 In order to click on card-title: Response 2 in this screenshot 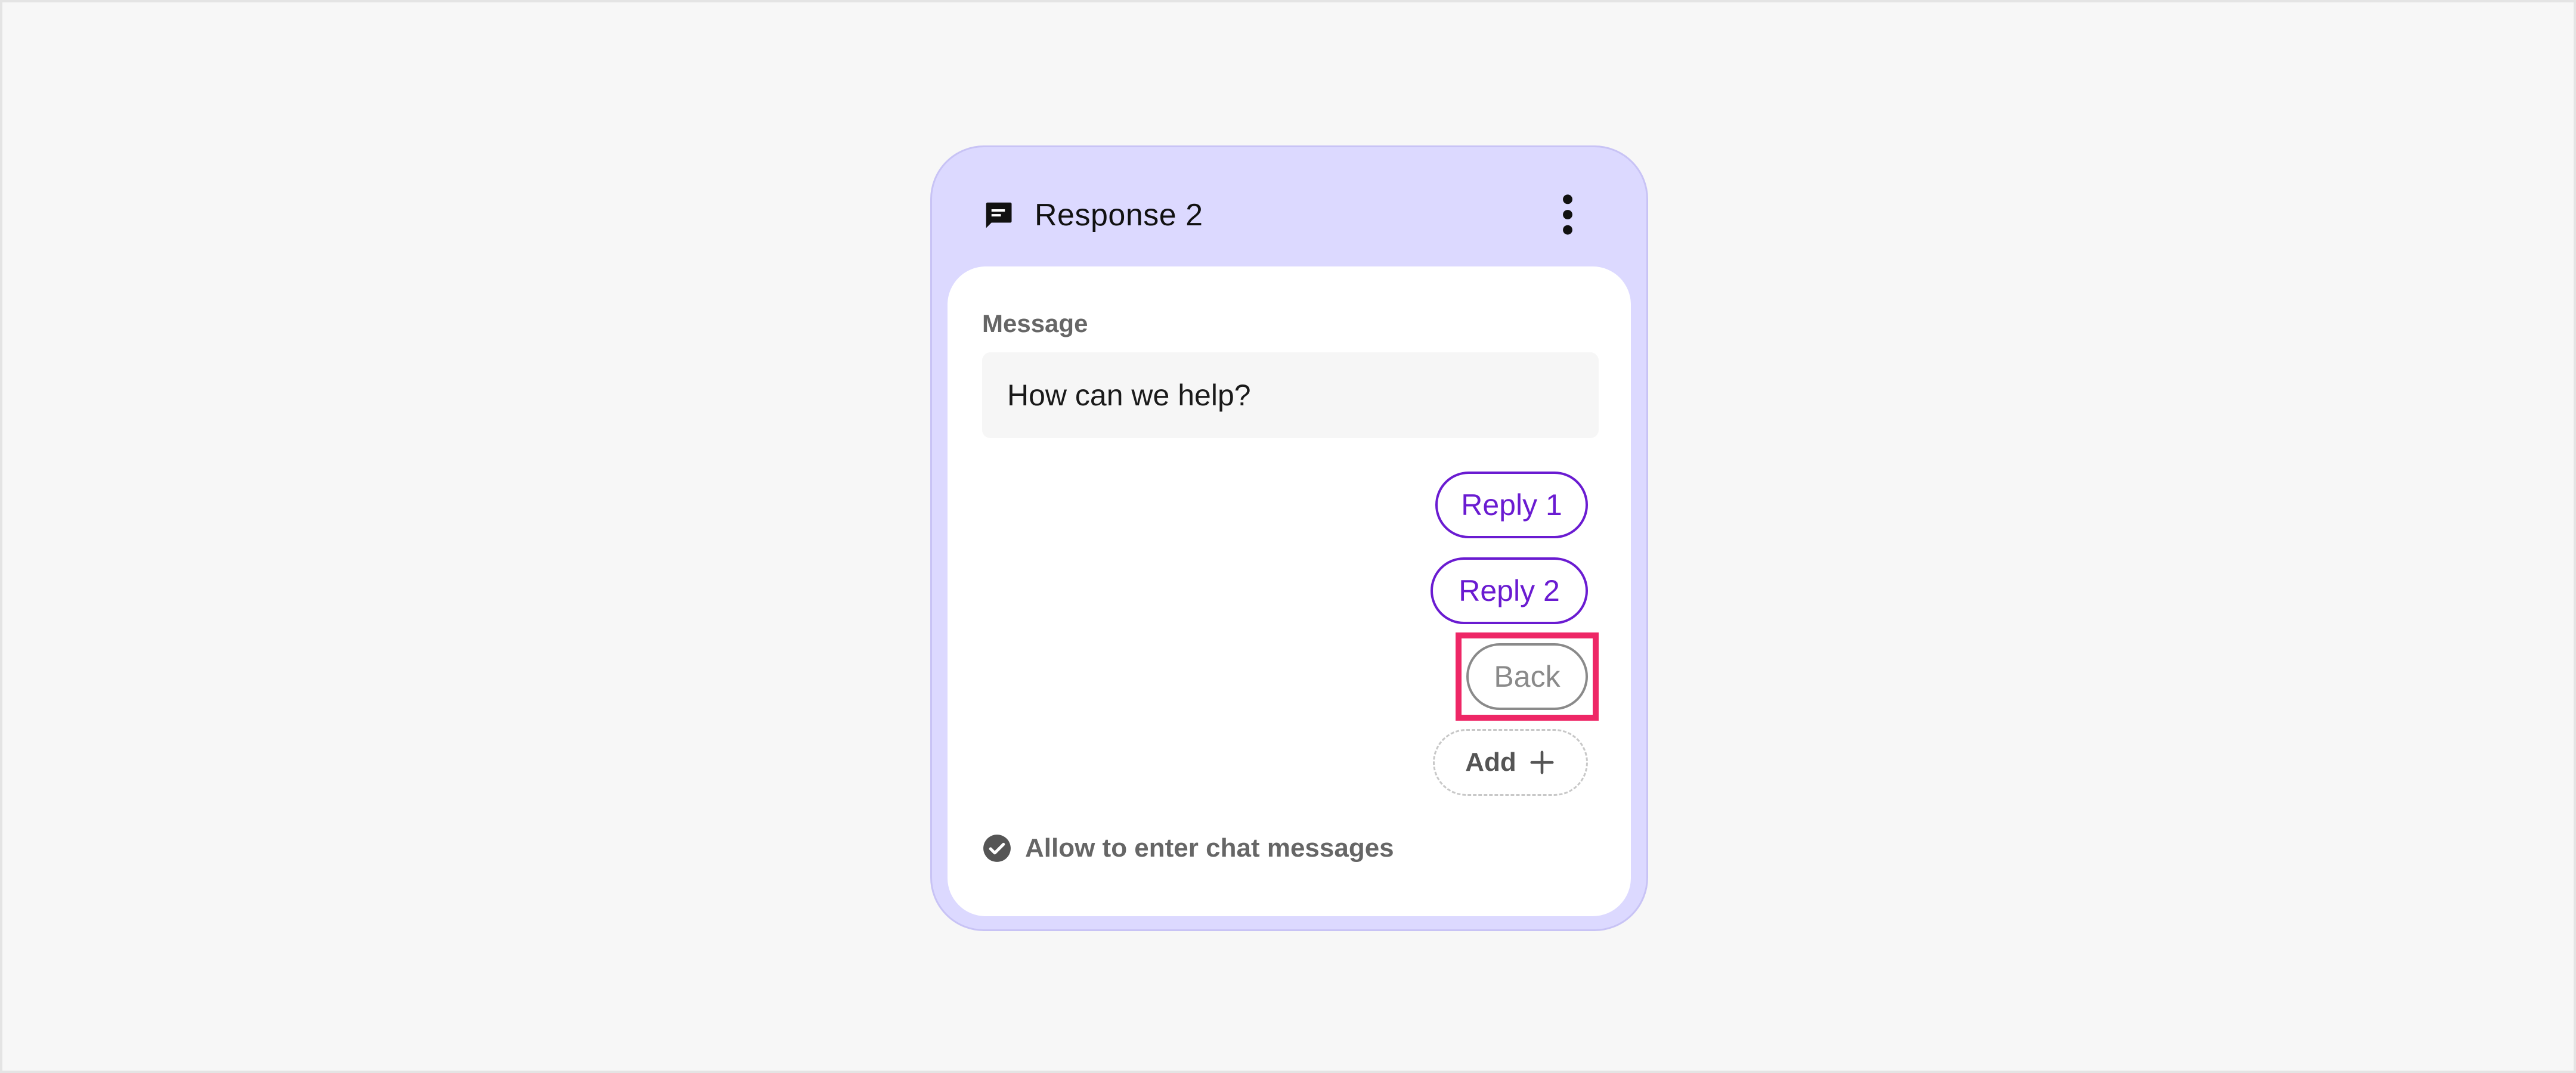, I will do `click(1119, 215)`.